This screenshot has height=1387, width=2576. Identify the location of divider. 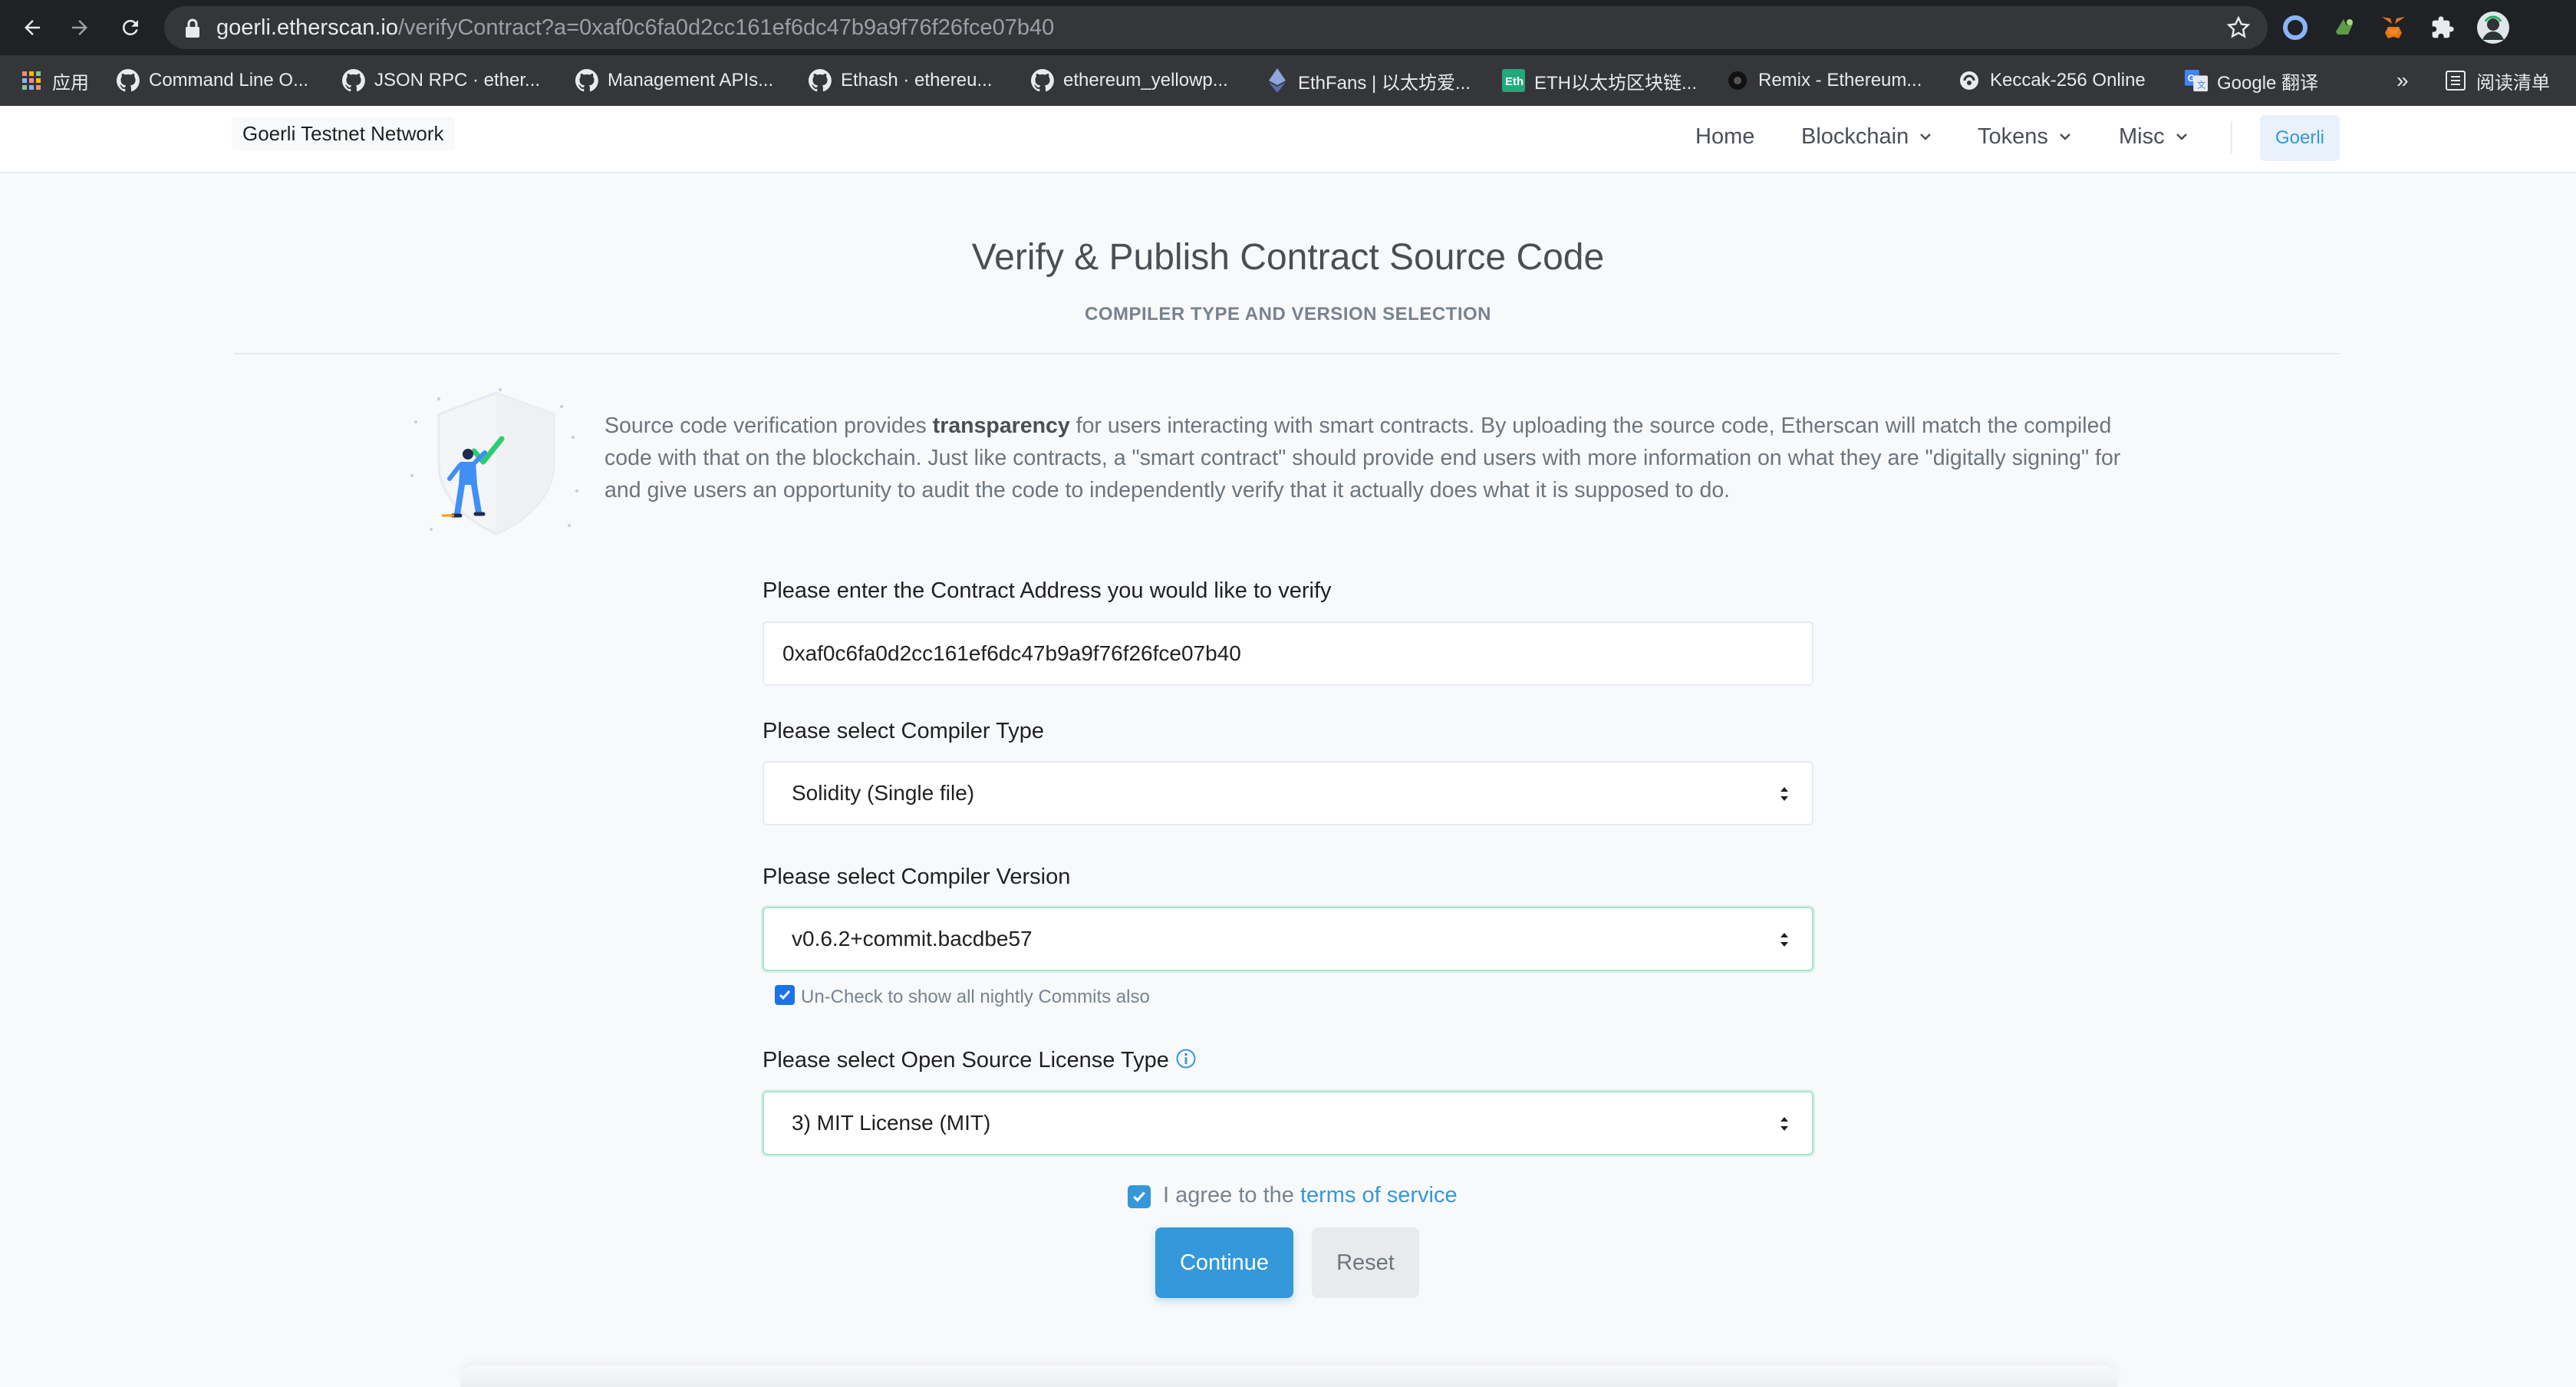
(1287, 353).